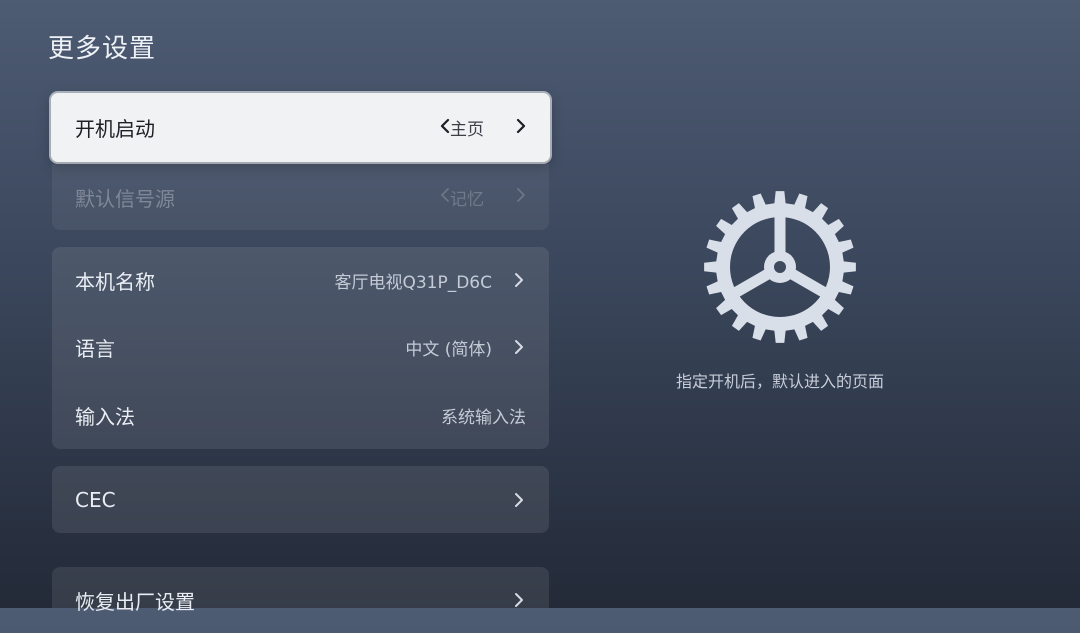 This screenshot has height=633, width=1080. What do you see at coordinates (779, 381) in the screenshot?
I see `setting-description: 指定开机后，默认进入的页面` at bounding box center [779, 381].